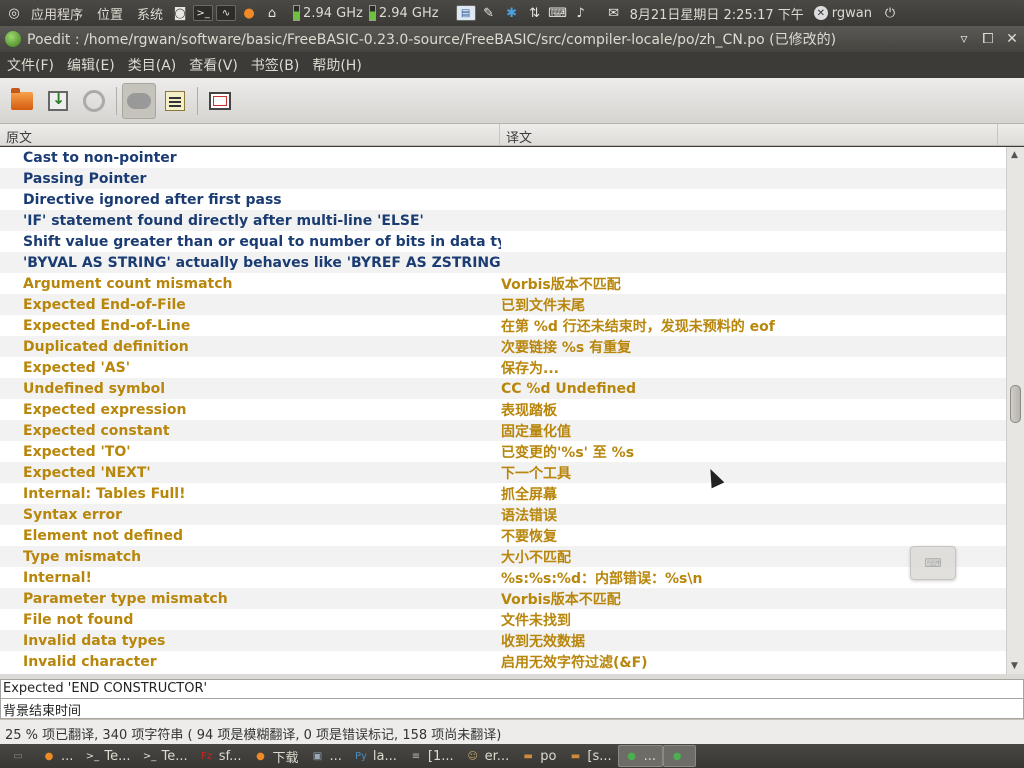 The width and height of the screenshot is (1024, 768). Describe the element at coordinates (503, 430) in the screenshot. I see `list-item: Expected constant 固定量化值` at that location.